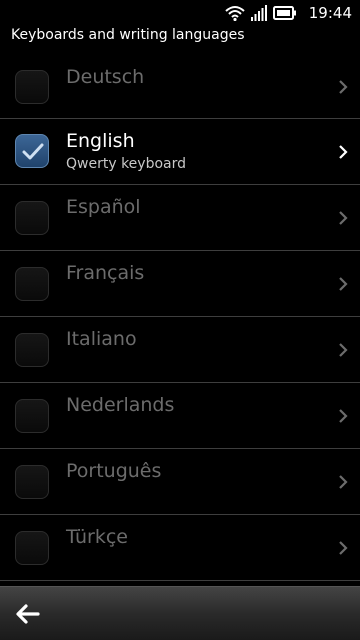 Image resolution: width=360 pixels, height=640 pixels. Describe the element at coordinates (180, 284) in the screenshot. I see `language-row-francais: Français` at that location.